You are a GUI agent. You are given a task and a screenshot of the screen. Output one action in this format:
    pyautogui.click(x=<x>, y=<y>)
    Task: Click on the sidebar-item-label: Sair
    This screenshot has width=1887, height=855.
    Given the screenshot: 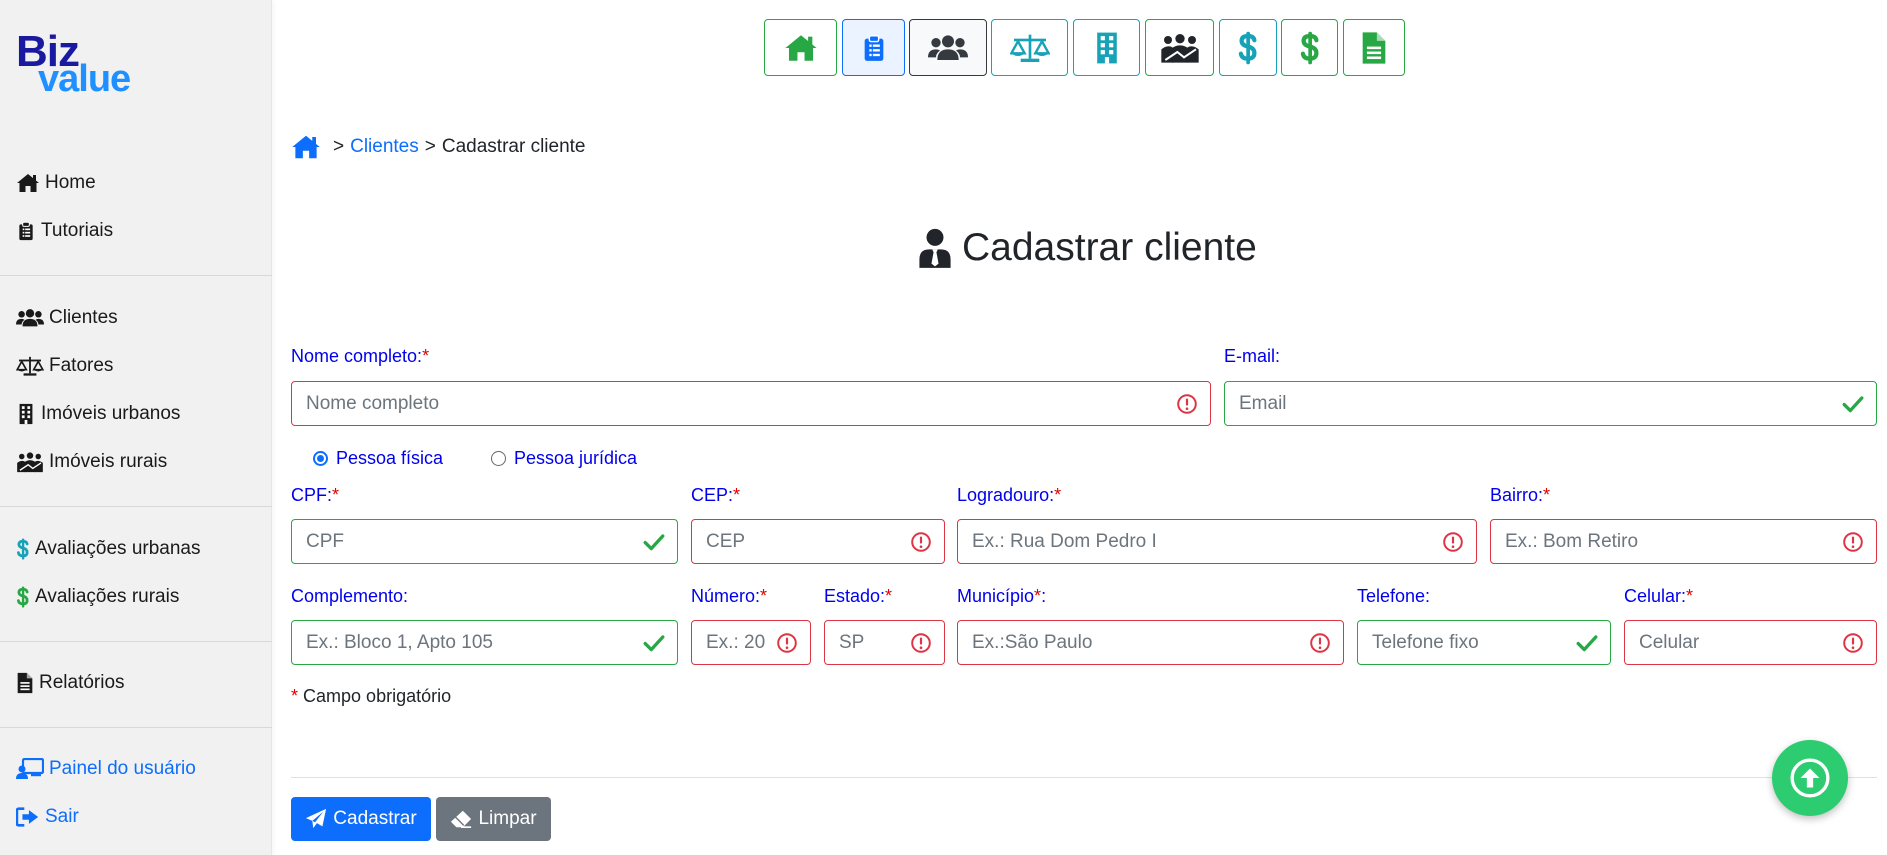 What is the action you would take?
    pyautogui.click(x=62, y=816)
    